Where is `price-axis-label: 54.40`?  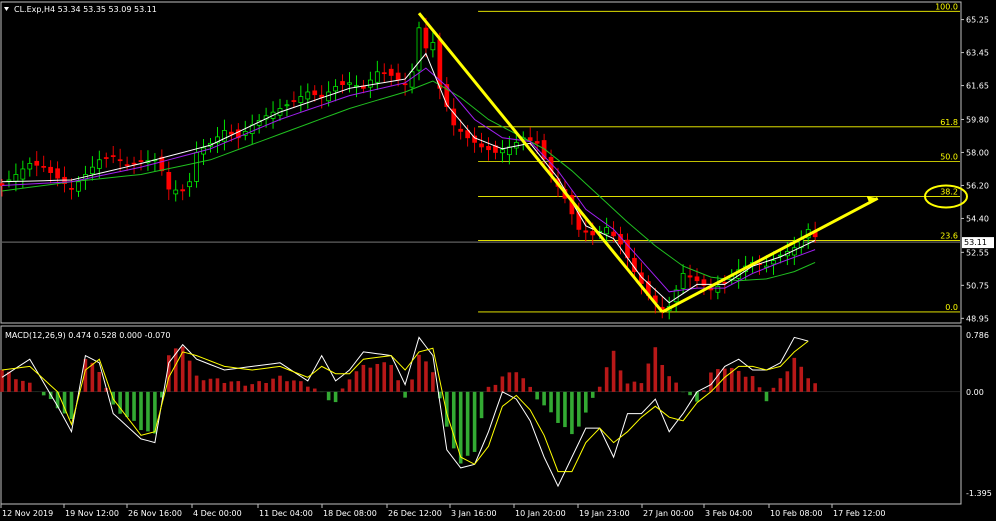 price-axis-label: 54.40 is located at coordinates (977, 218).